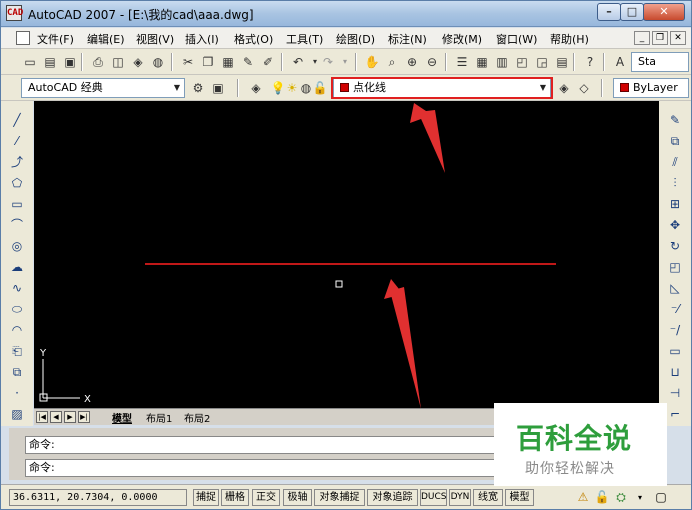 The width and height of the screenshot is (692, 510). I want to click on make-current-layer-icon: ◈, so click(564, 88).